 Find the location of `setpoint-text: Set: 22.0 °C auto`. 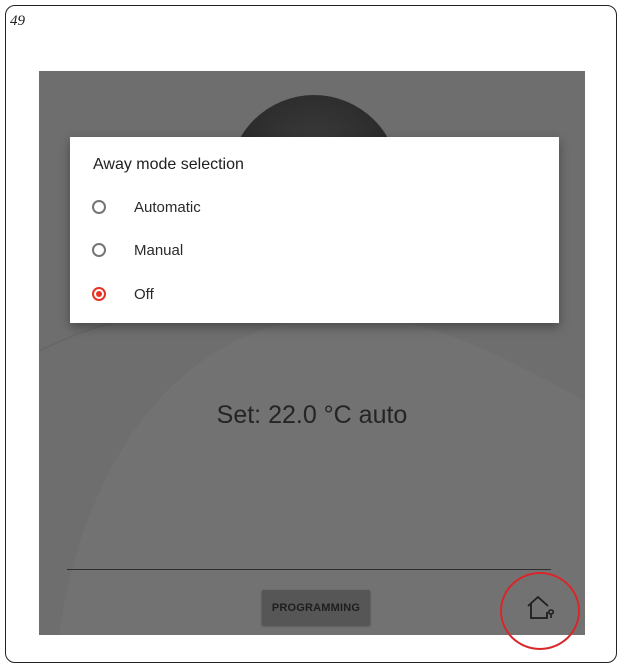

setpoint-text: Set: 22.0 °C auto is located at coordinates (312, 415).